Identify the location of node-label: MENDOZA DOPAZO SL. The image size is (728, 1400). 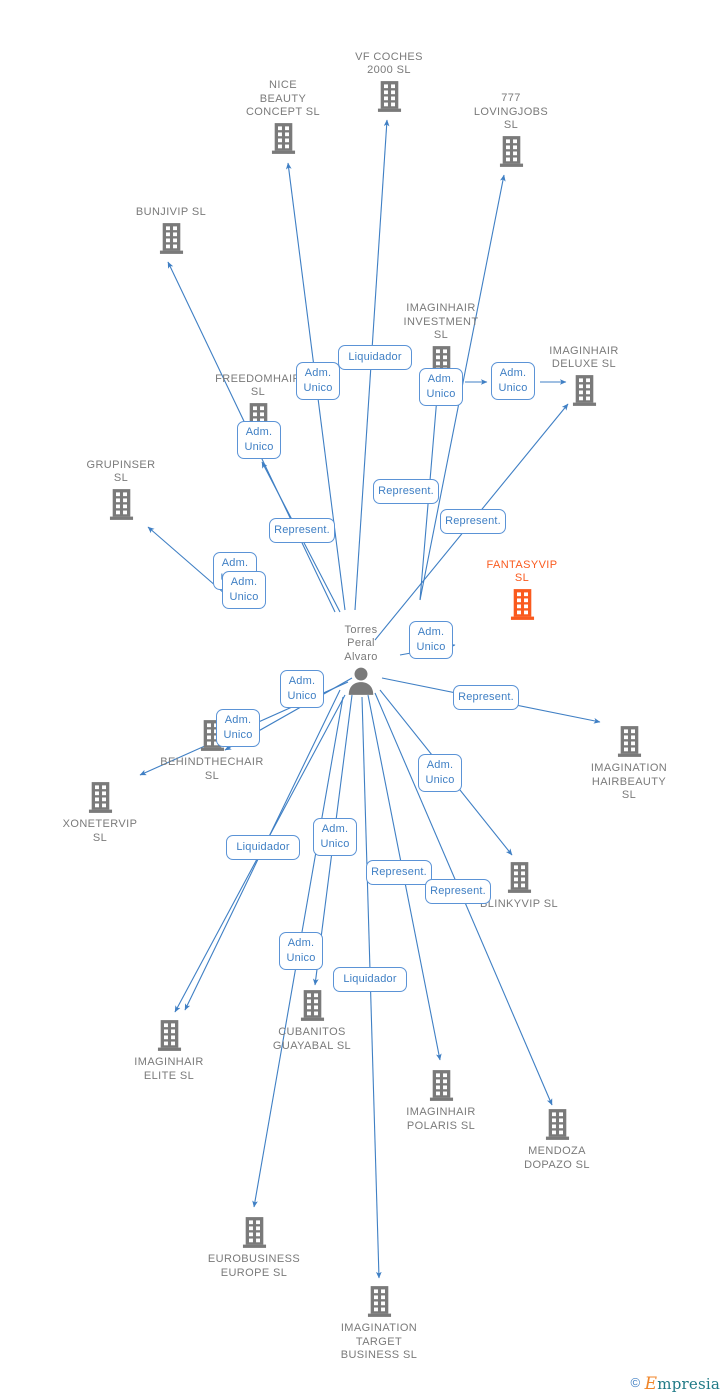
(557, 1158).